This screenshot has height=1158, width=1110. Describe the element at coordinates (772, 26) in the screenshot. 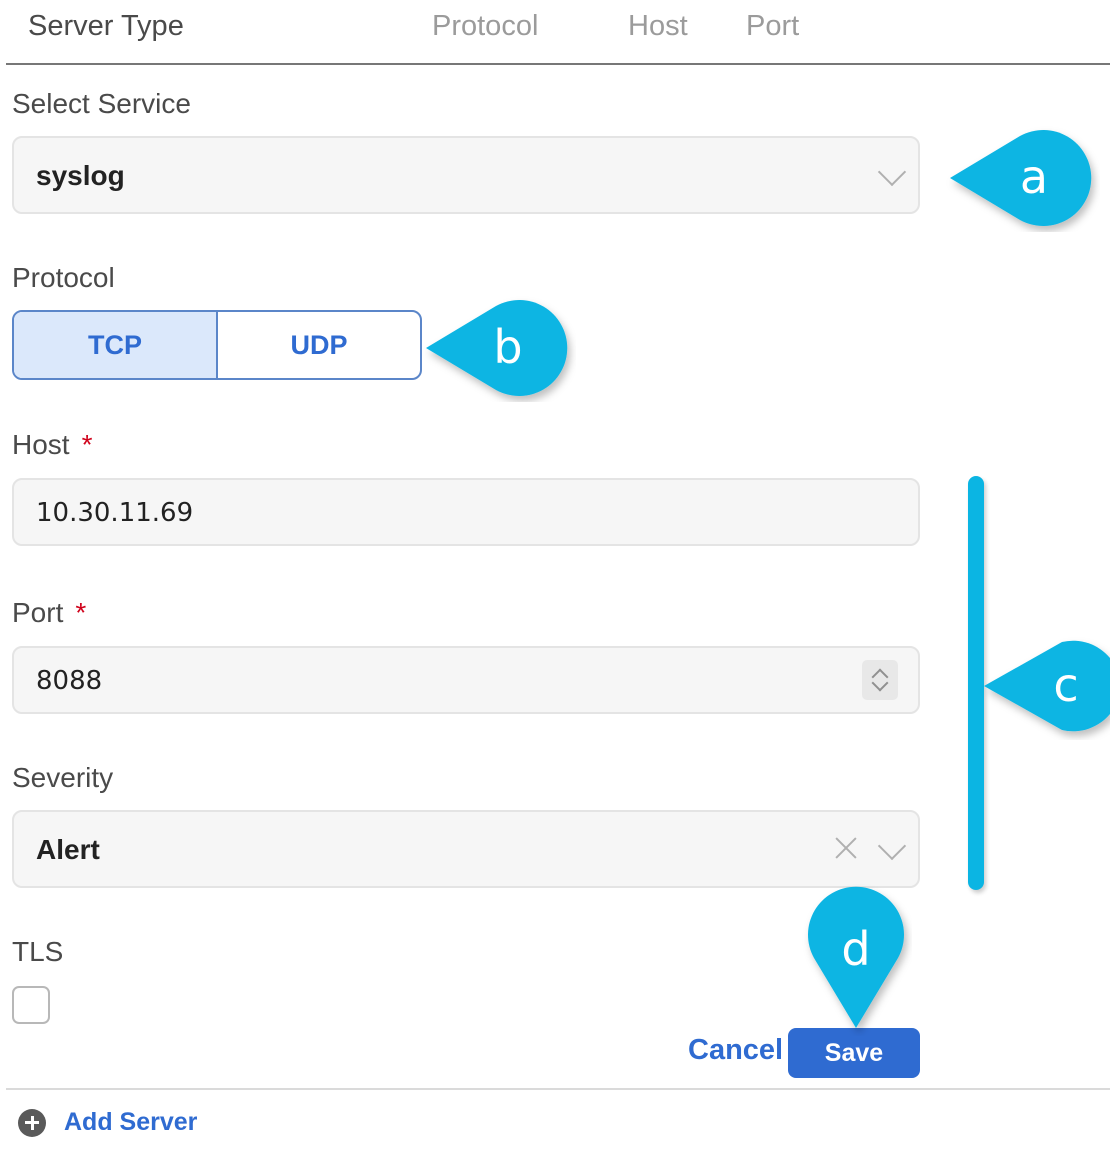

I see `column-header-port: Port` at that location.